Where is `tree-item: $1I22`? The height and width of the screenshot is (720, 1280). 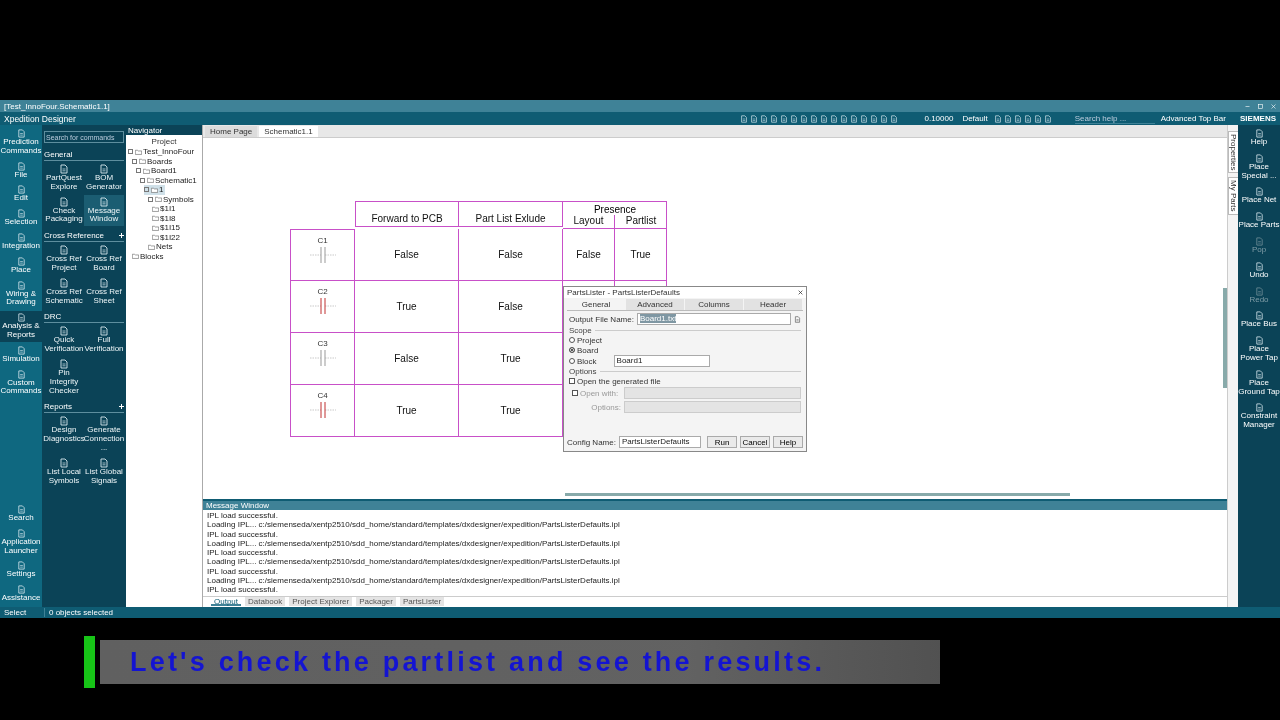
tree-item: $1I22 is located at coordinates (167, 237).